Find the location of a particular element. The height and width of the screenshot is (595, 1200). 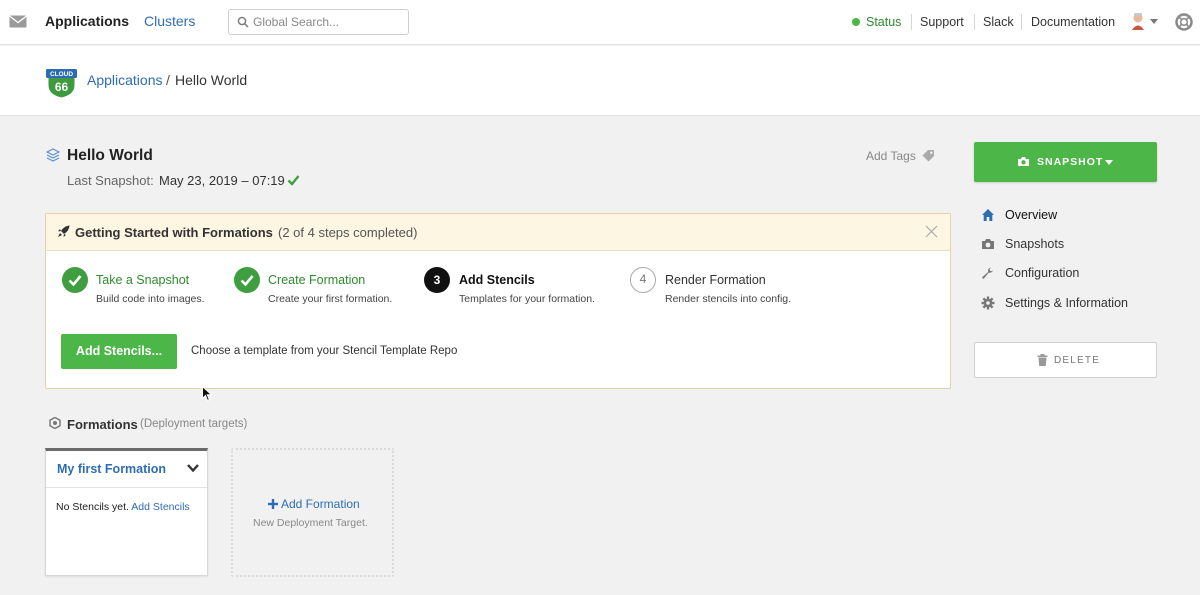

sidebar-item-snapshots: Snapshots is located at coordinates (1068, 244).